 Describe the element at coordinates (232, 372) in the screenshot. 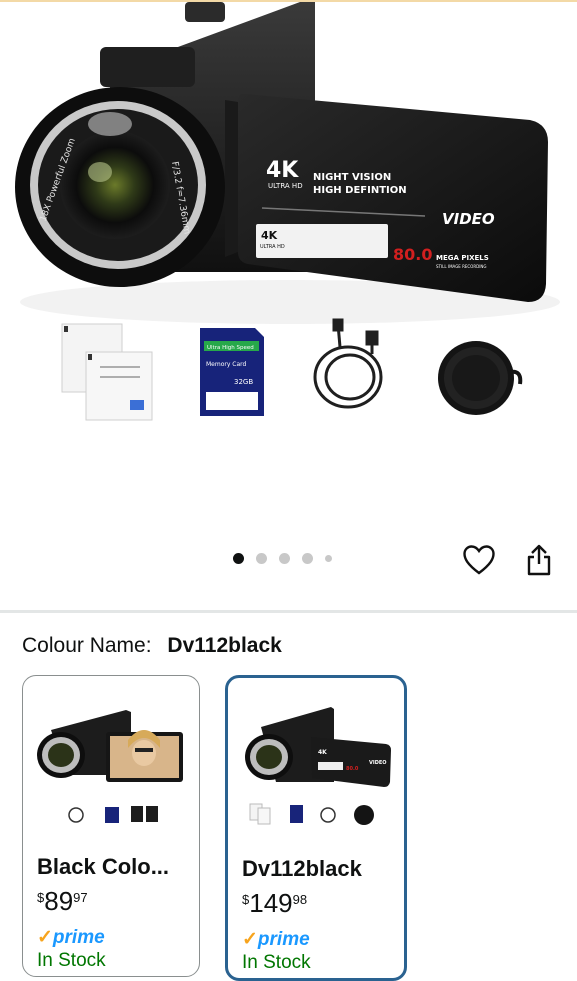

I see `memory-card-icon: Ultra High Speed Memory Card 32GB` at that location.